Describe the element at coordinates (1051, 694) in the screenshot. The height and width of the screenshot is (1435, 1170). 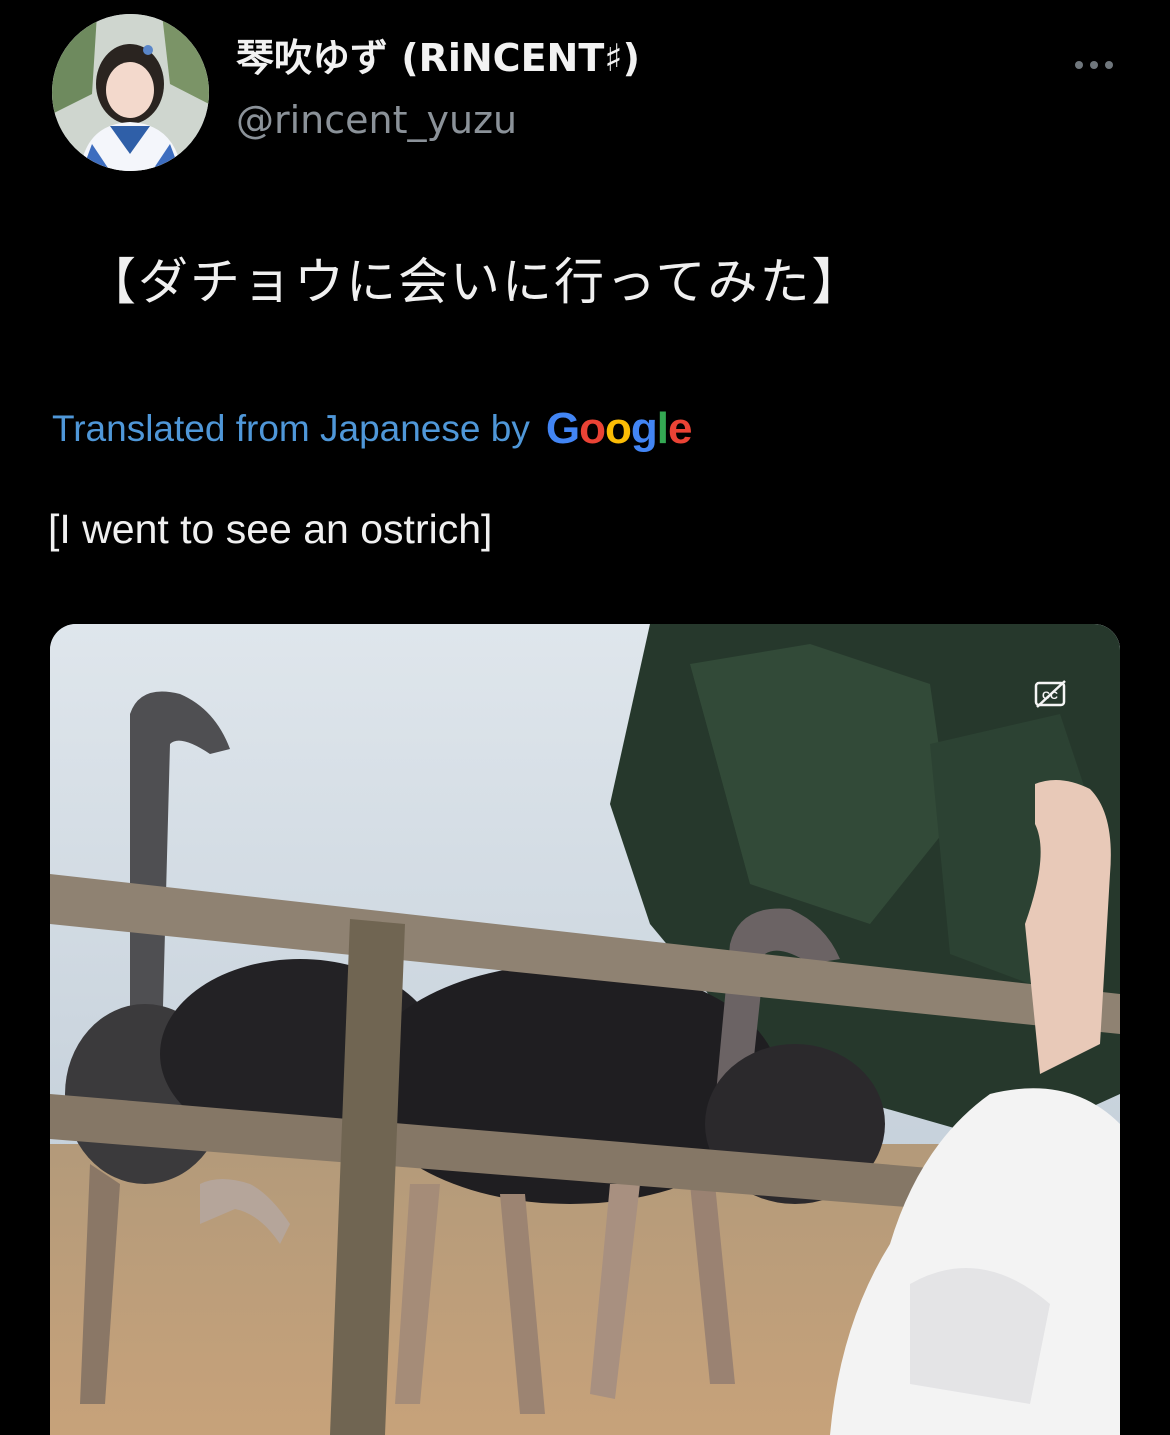
I see `captions-off-icon: CC` at that location.